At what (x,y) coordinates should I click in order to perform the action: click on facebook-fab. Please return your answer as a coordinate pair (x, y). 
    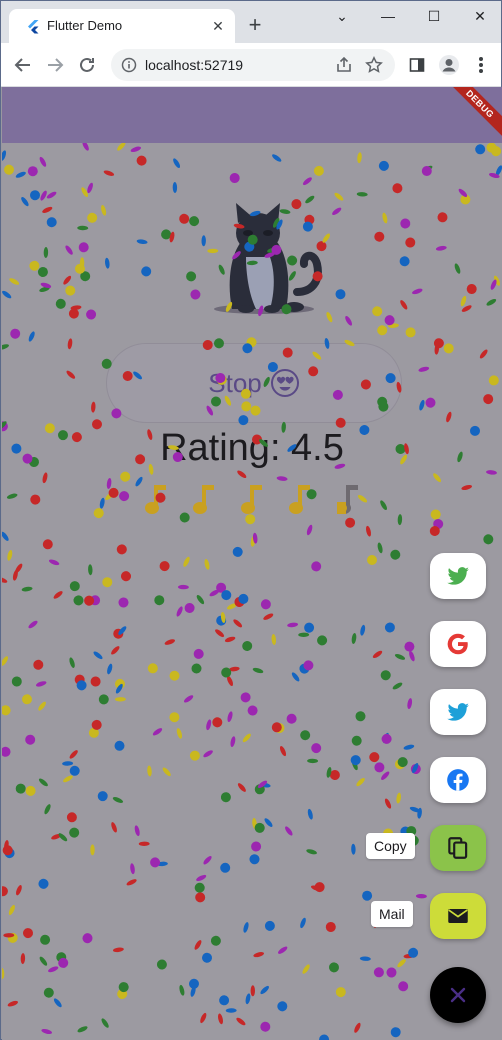
    Looking at the image, I should click on (458, 780).